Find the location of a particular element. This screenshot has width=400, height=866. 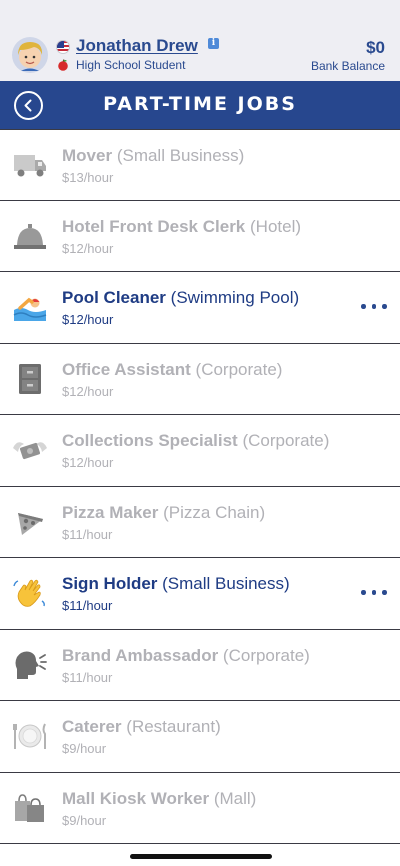

job-place: (Pizza Chain) is located at coordinates (214, 512).